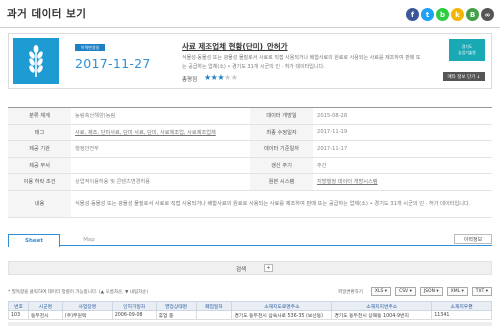  I want to click on meta-label: 데이터 기준일자, so click(281, 149).